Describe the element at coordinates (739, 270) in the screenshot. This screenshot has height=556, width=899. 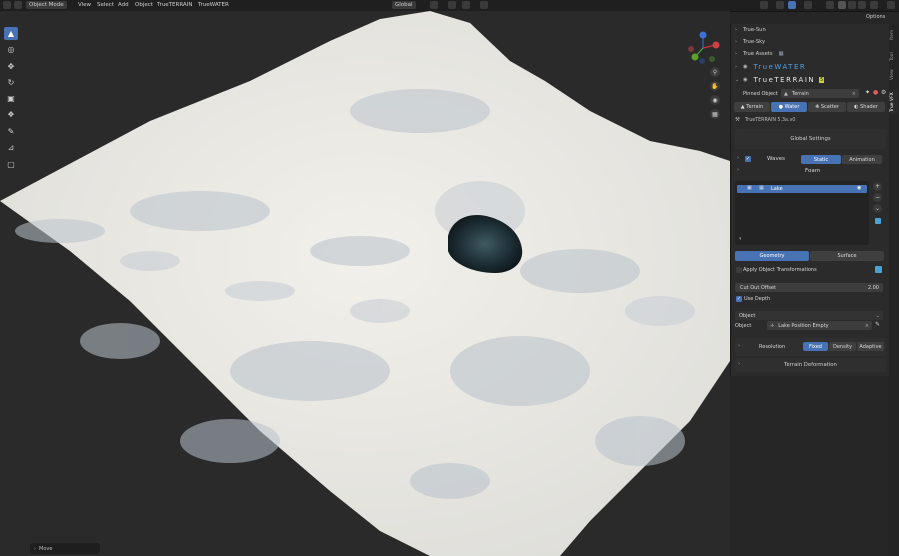
I see `apply-transform-checkbox` at that location.